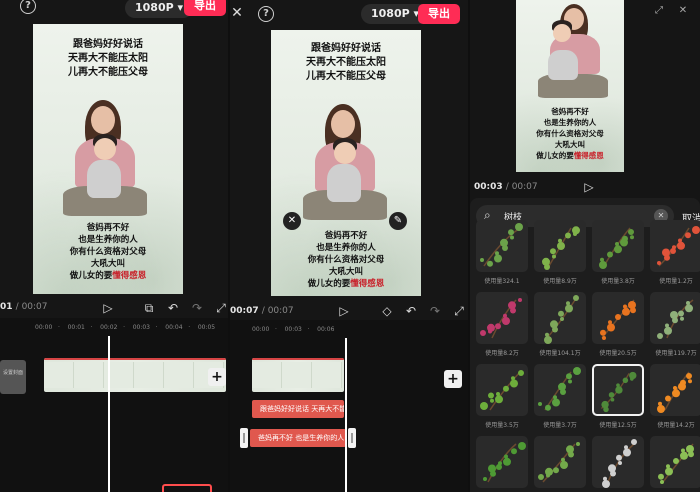  Describe the element at coordinates (159, 9) in the screenshot. I see `resolution-selector: 1080P ▾` at that location.